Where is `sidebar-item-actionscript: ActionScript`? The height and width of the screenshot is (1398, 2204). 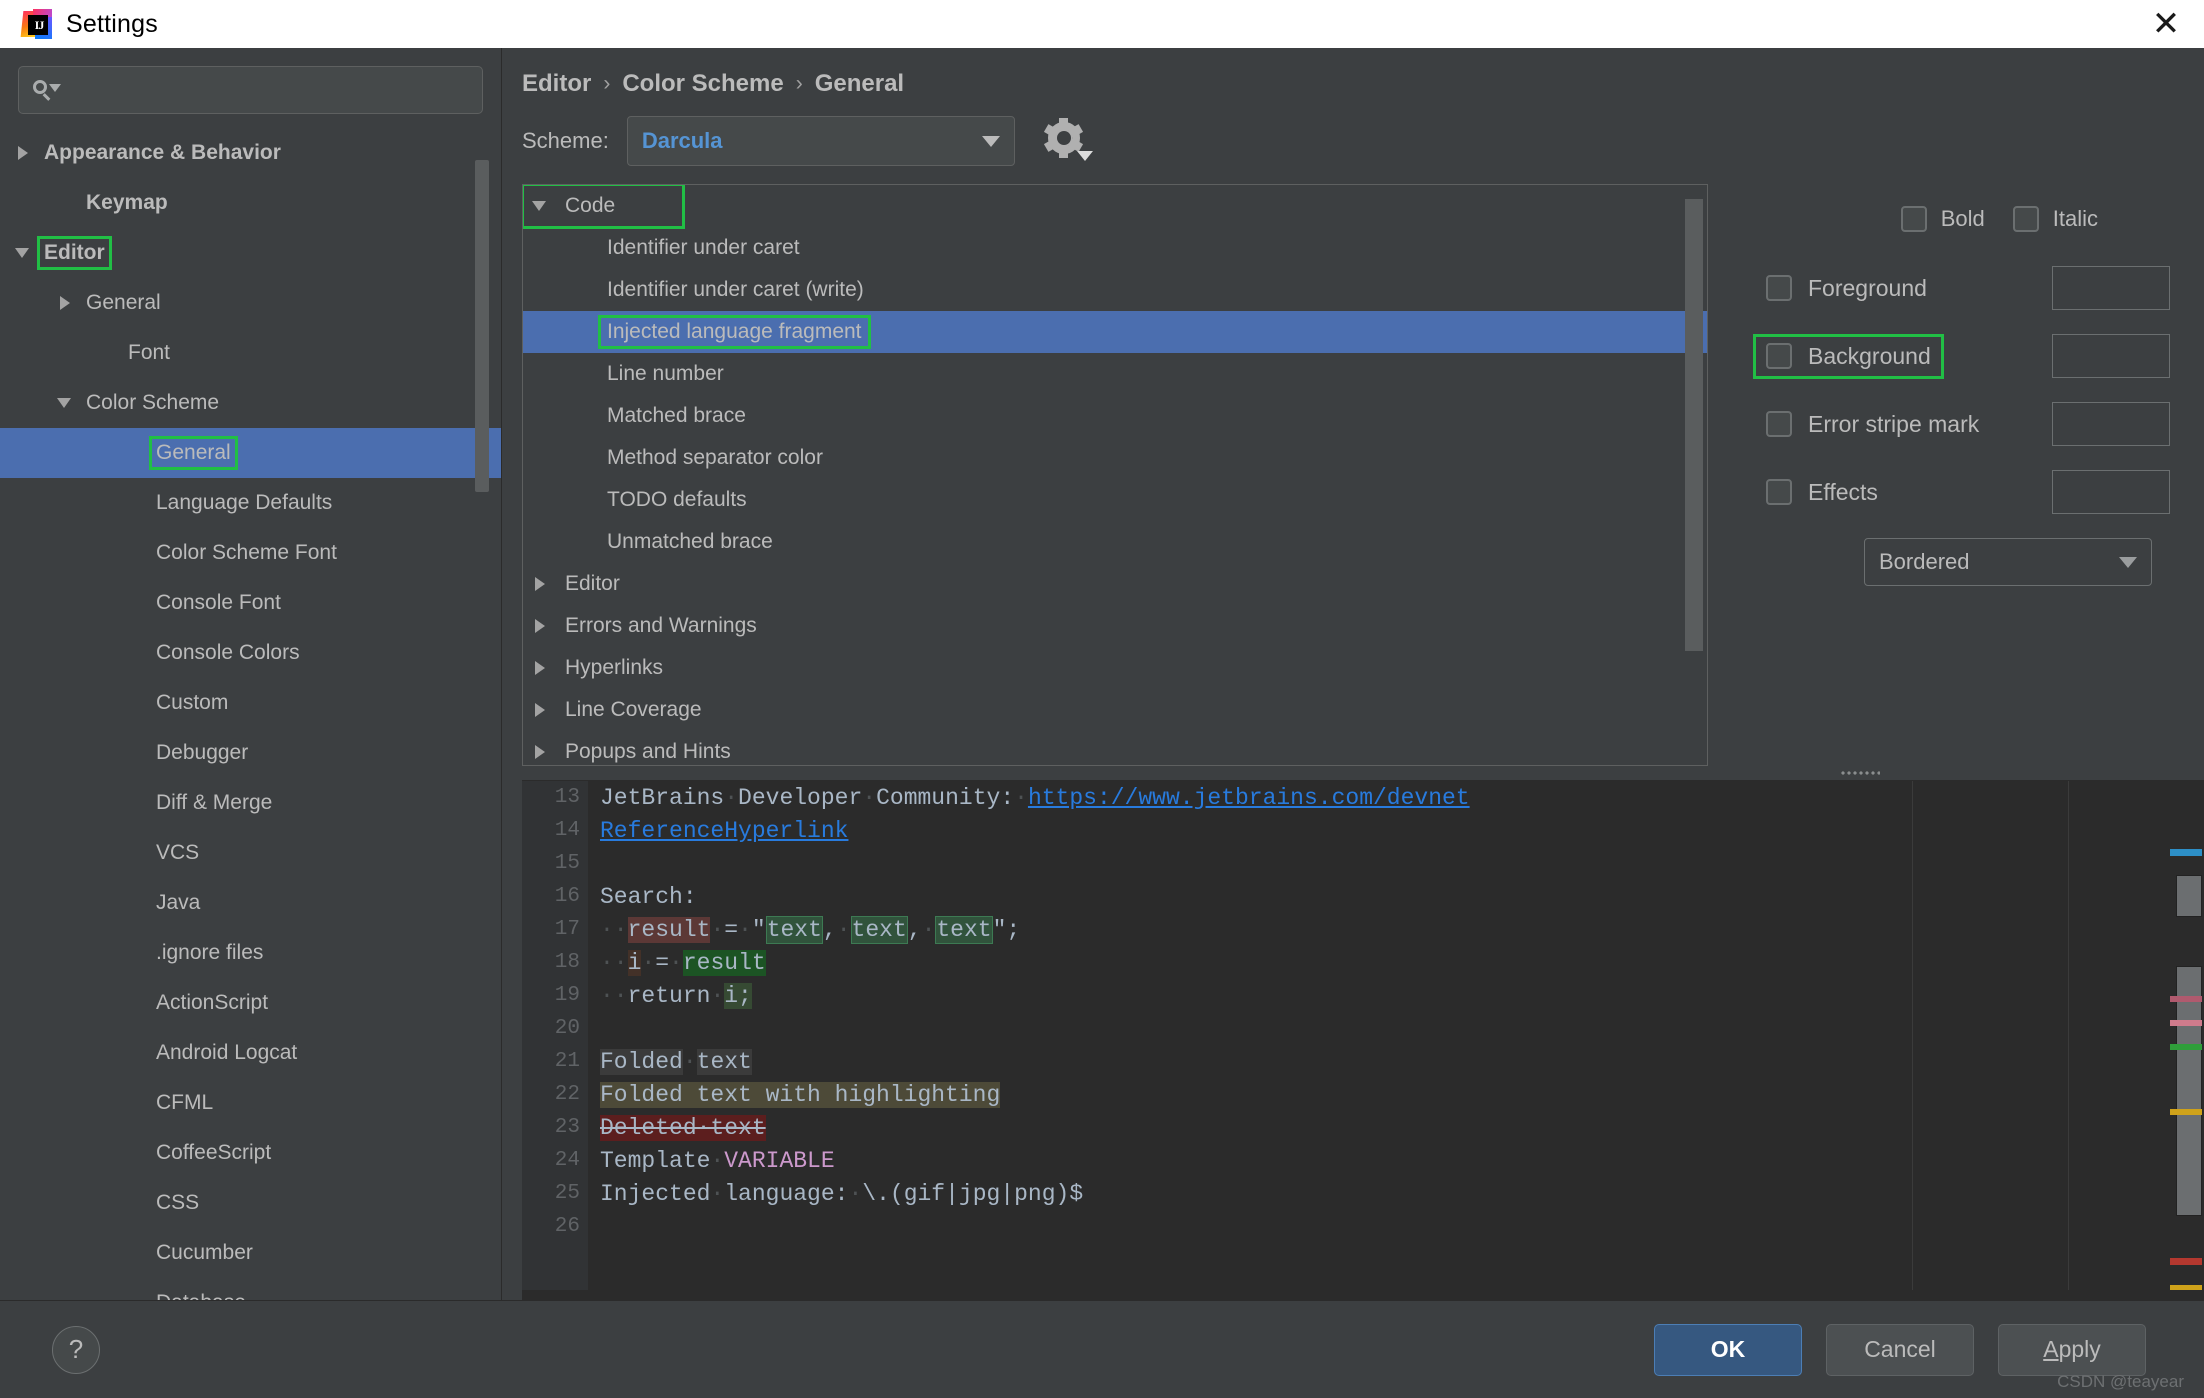
sidebar-item-actionscript: ActionScript is located at coordinates (250, 1003).